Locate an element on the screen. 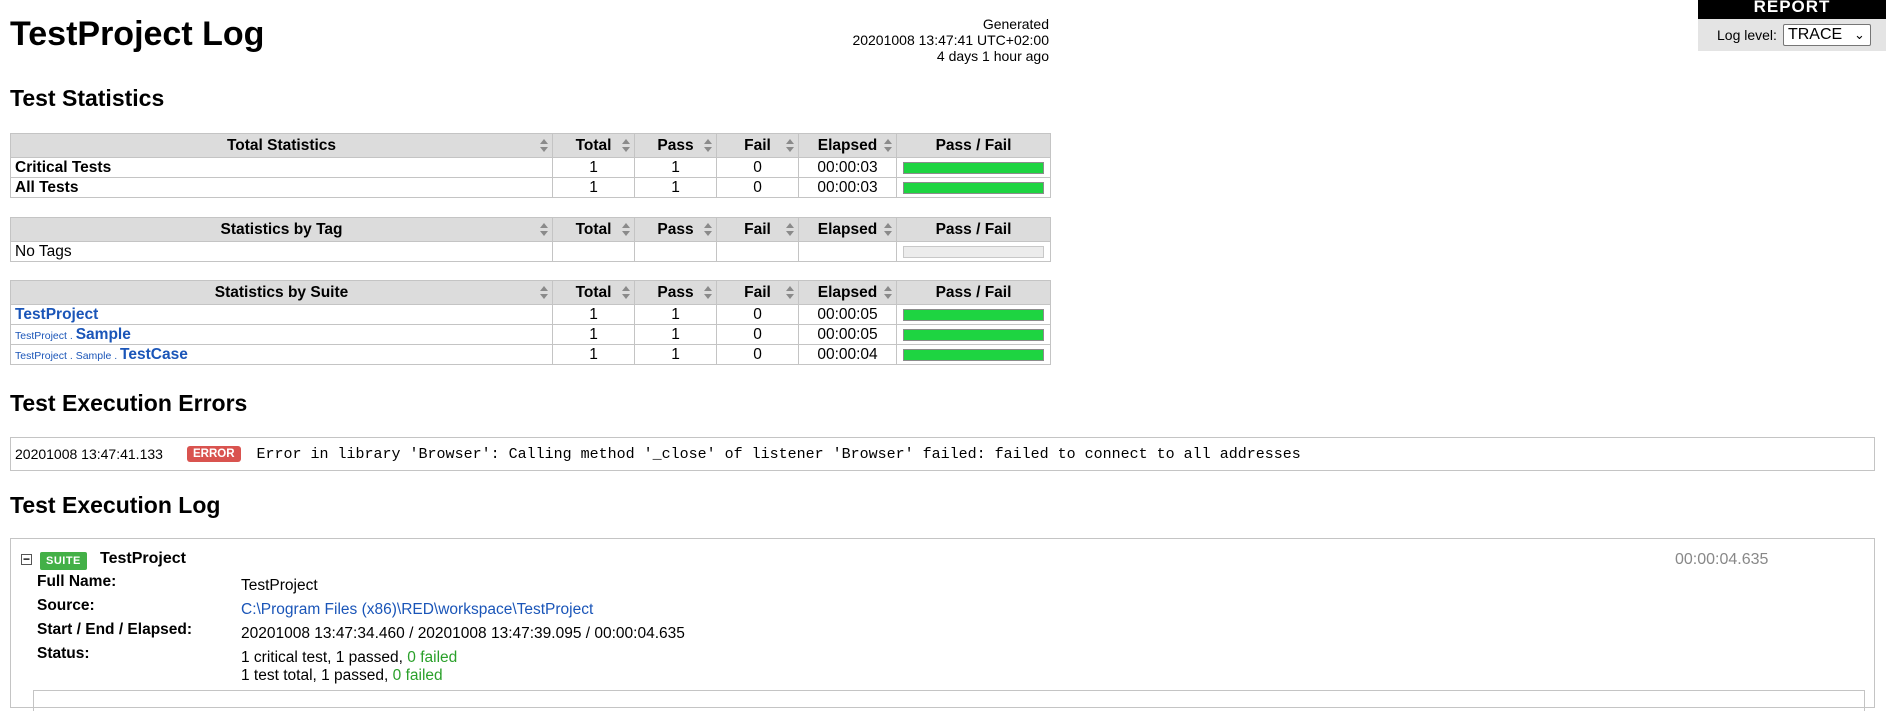 The width and height of the screenshot is (1886, 711). child-log-element is located at coordinates (949, 700).